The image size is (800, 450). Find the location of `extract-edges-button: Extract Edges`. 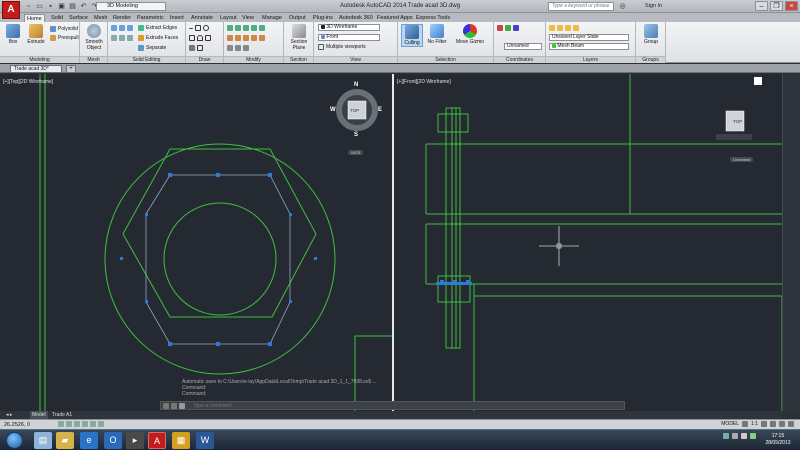

extract-edges-button: Extract Edges is located at coordinates (157, 28).